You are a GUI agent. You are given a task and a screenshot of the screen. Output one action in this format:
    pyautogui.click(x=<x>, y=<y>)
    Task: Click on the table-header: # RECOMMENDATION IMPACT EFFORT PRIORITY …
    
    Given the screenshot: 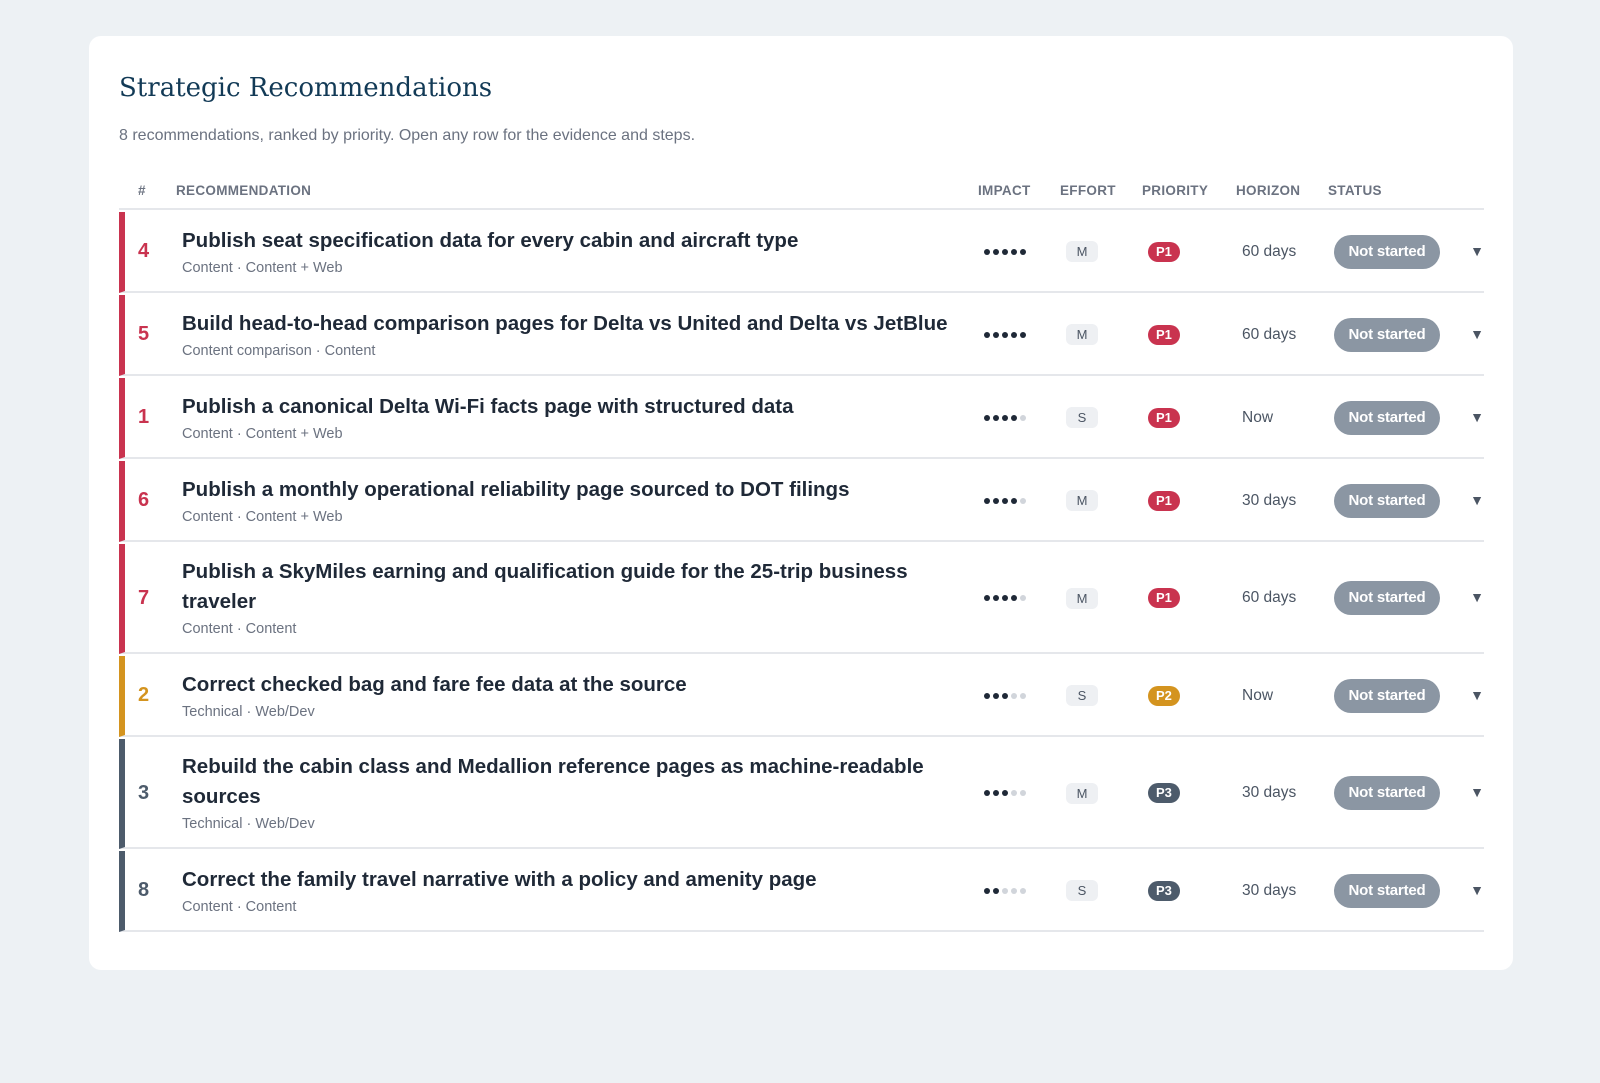 What is the action you would take?
    pyautogui.click(x=801, y=191)
    